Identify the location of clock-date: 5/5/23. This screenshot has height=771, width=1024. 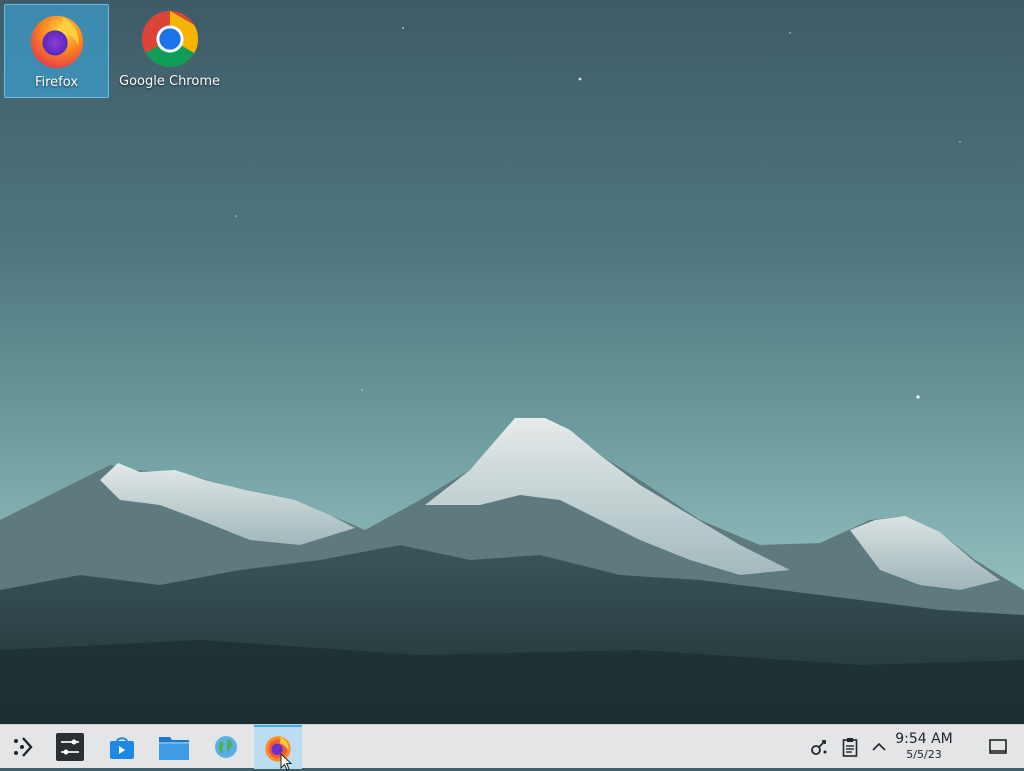
(924, 754).